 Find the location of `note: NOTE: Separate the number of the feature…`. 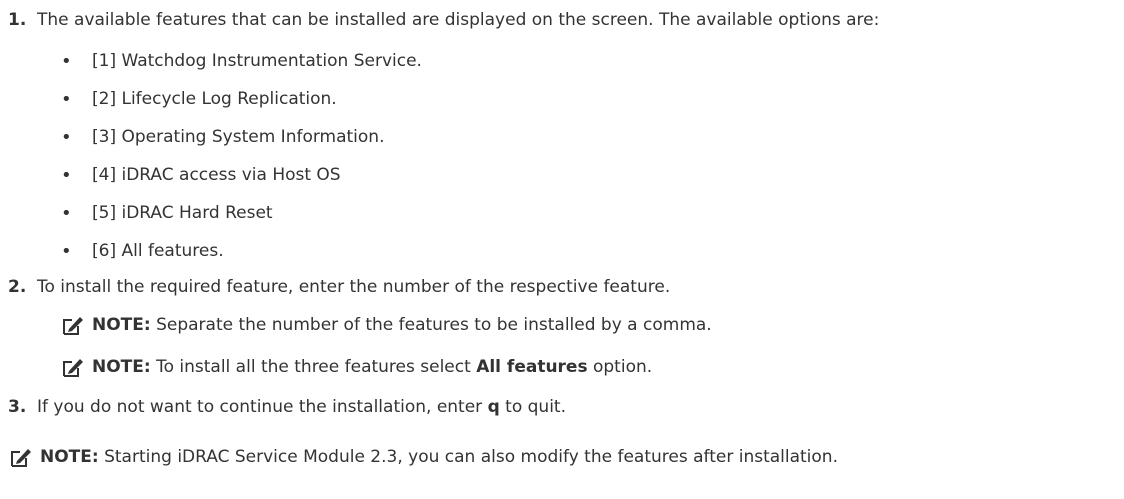

note: NOTE: Separate the number of the feature… is located at coordinates (402, 325).